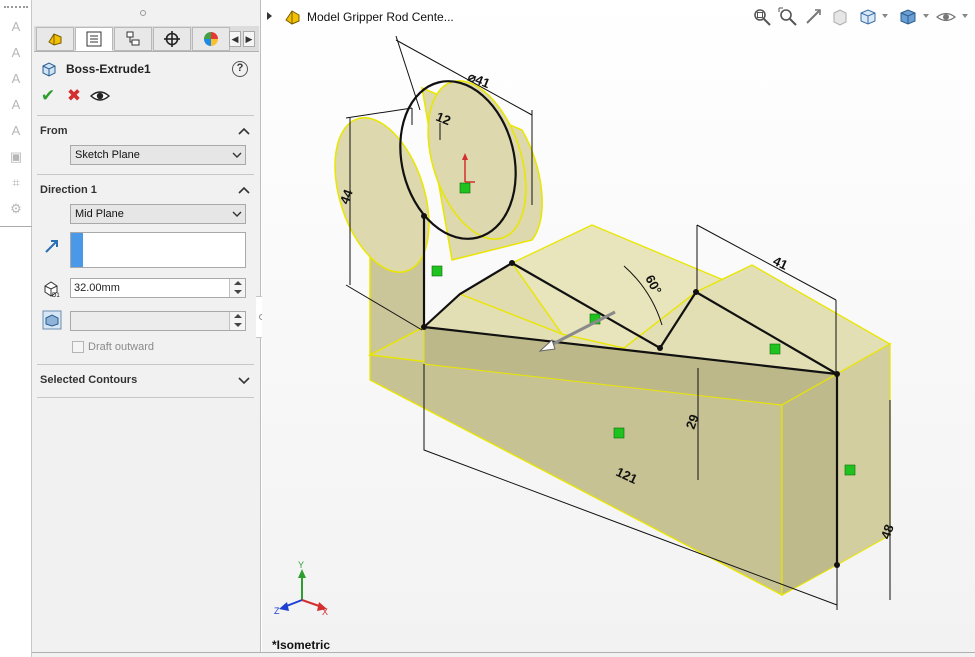  Describe the element at coordinates (16, 105) in the screenshot. I see `balloon-icon: A` at that location.